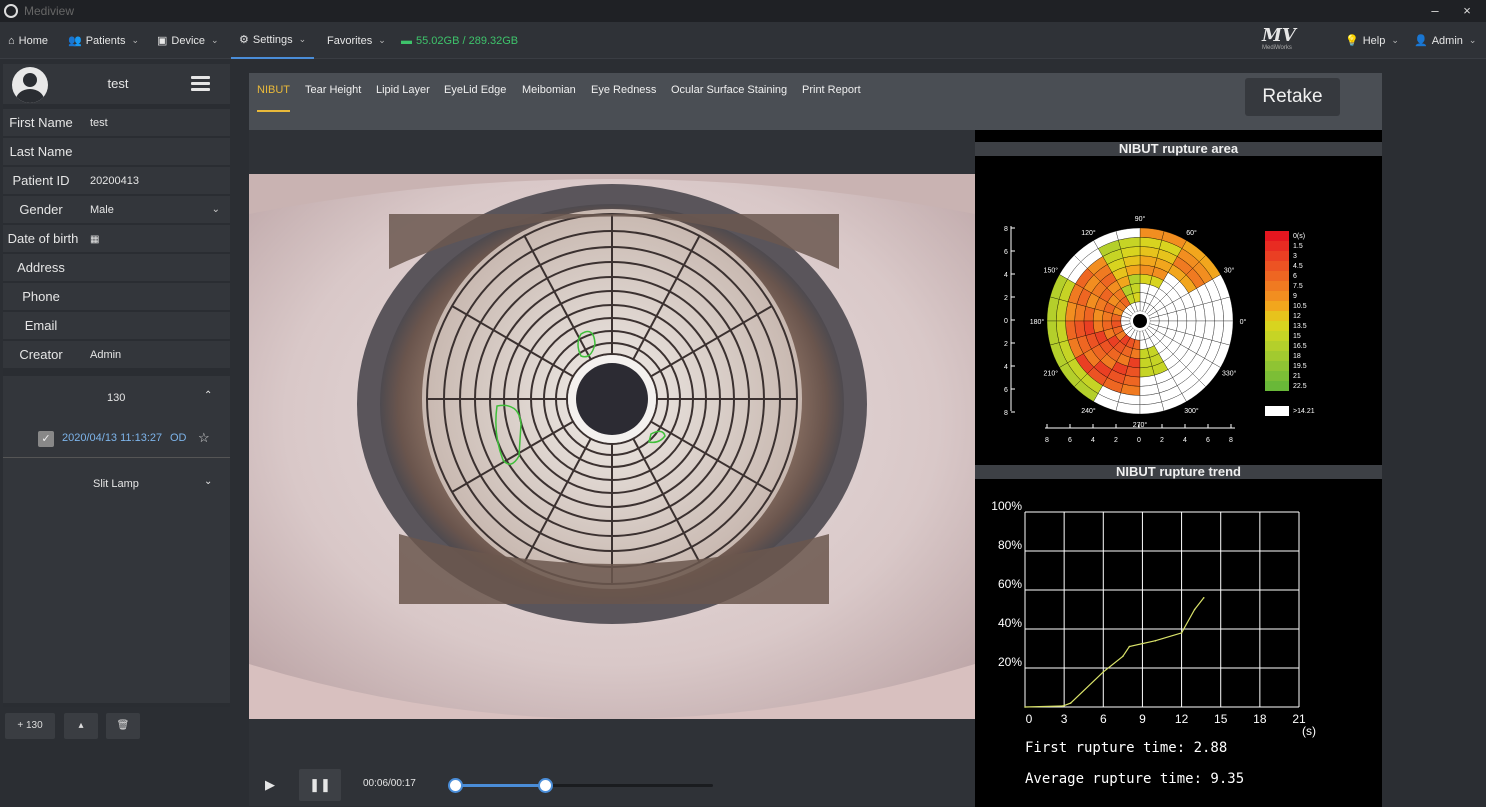  Describe the element at coordinates (320, 785) in the screenshot. I see `pause-button: ❚❚` at that location.